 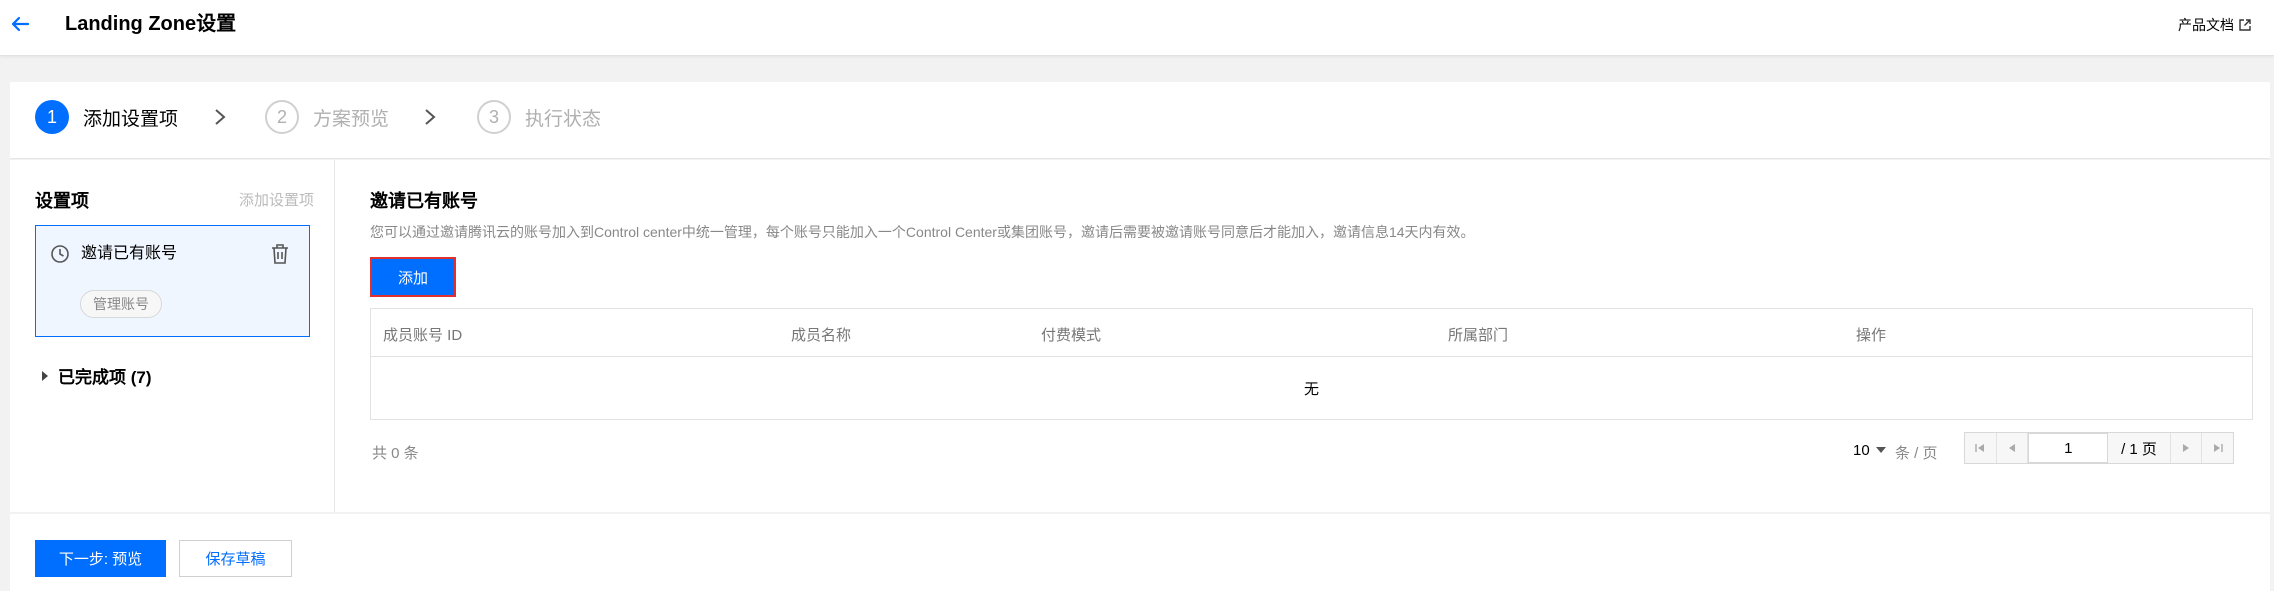 I want to click on setting-item-tag: 管理账号, so click(x=121, y=304).